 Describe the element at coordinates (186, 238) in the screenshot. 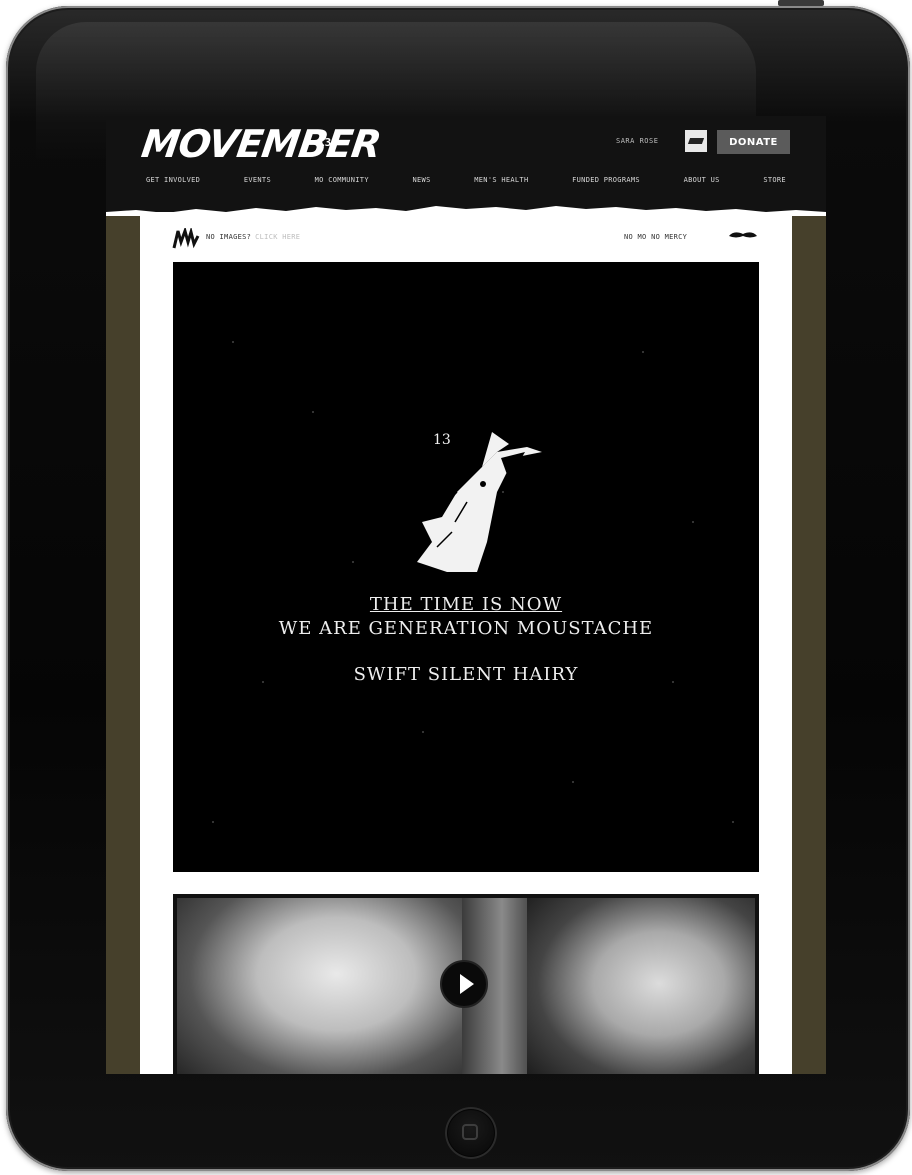

I see `mo-brand-icon` at that location.